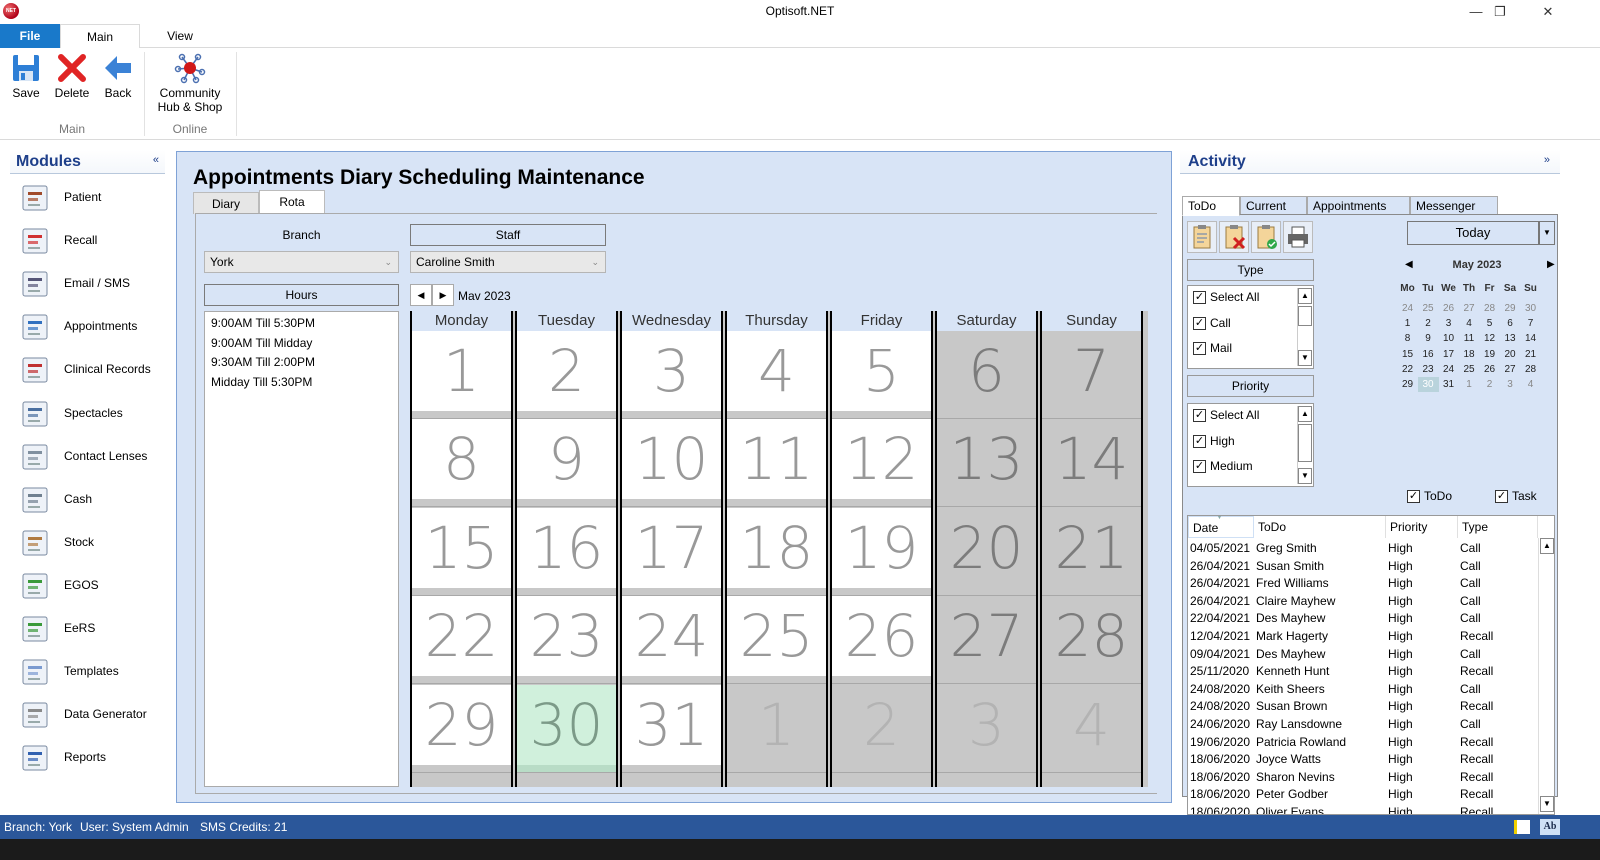 The image size is (1600, 860). Describe the element at coordinates (1510, 323) in the screenshot. I see `calendar-day: 6` at that location.